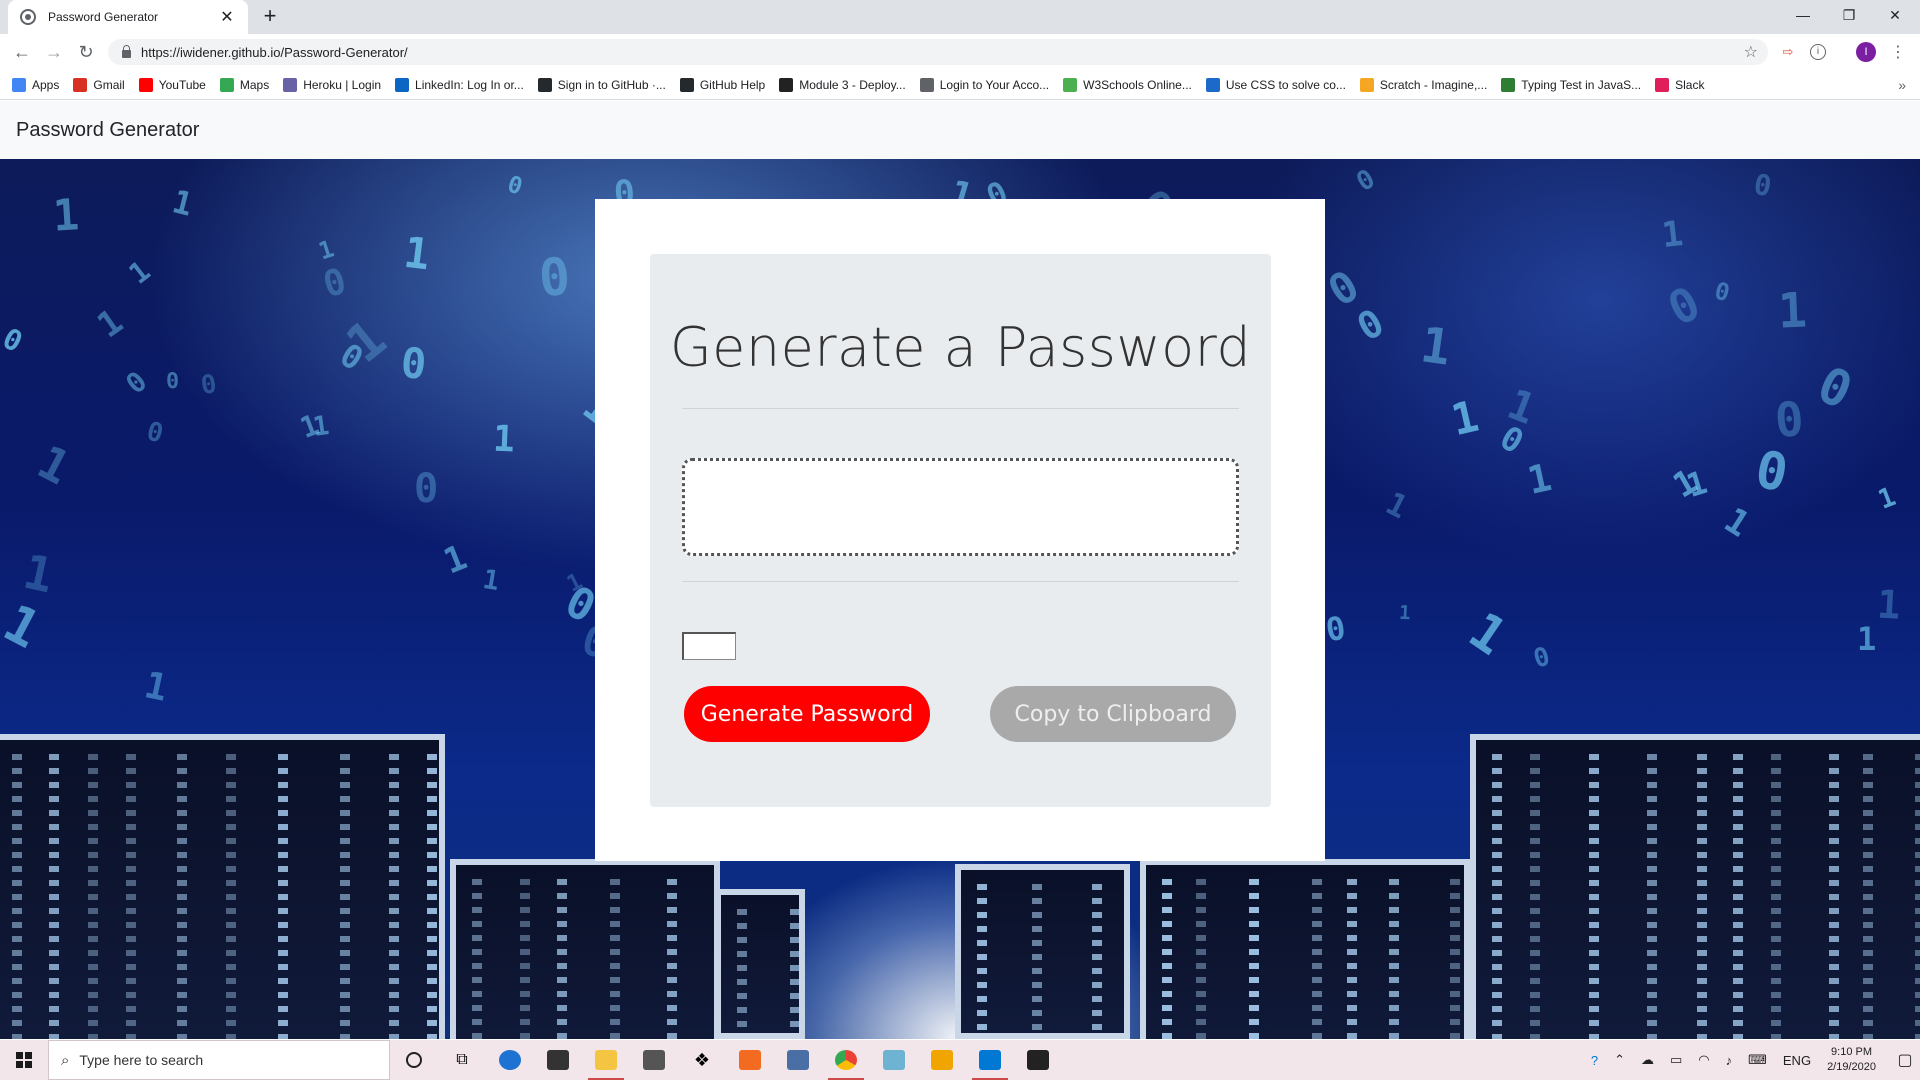 The image size is (1920, 1080). I want to click on maps-icon, so click(226, 84).